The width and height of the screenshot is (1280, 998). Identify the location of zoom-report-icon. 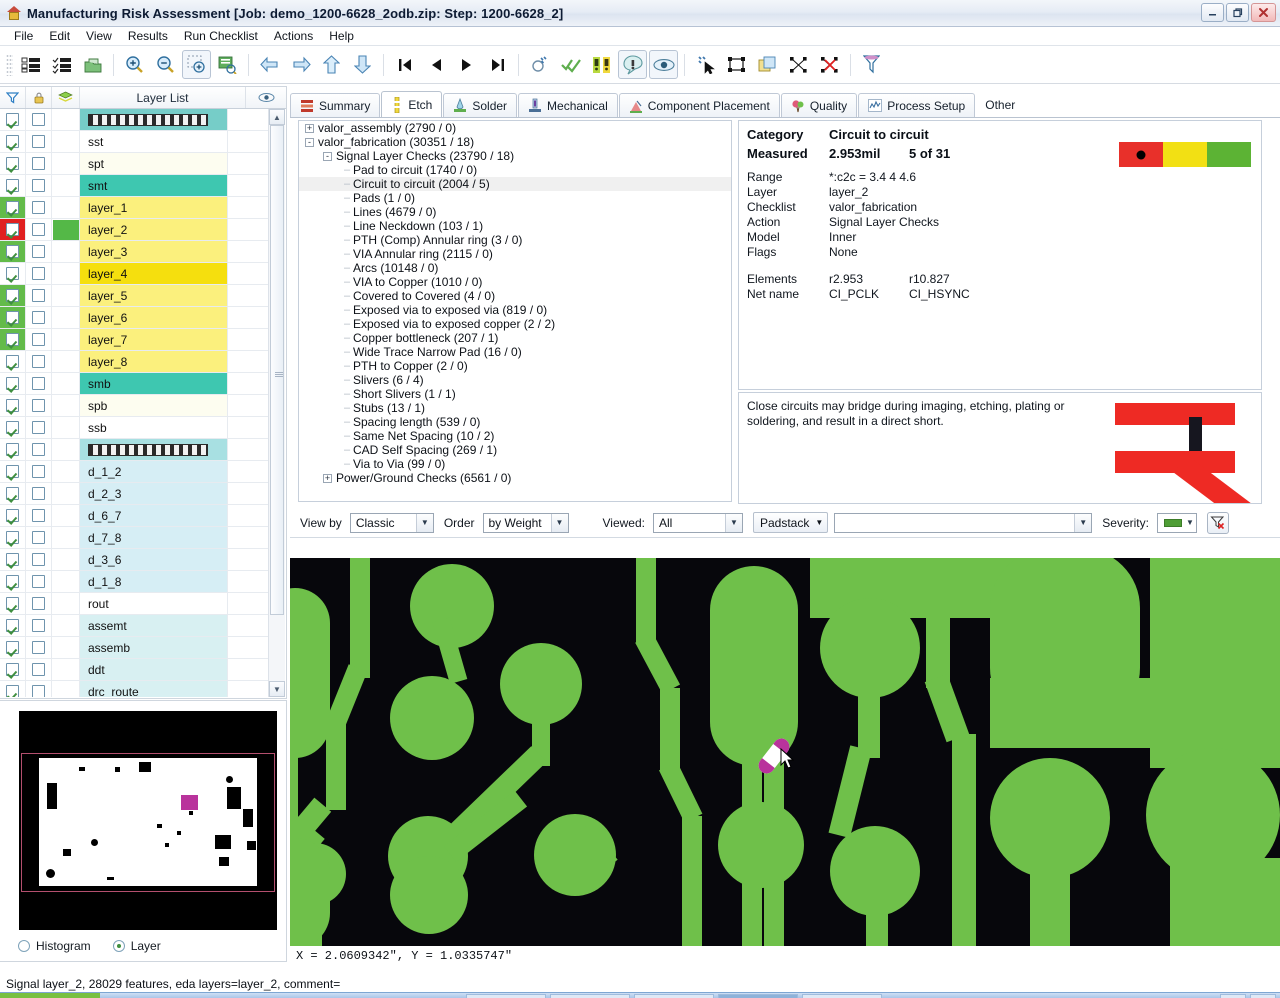
(227, 64).